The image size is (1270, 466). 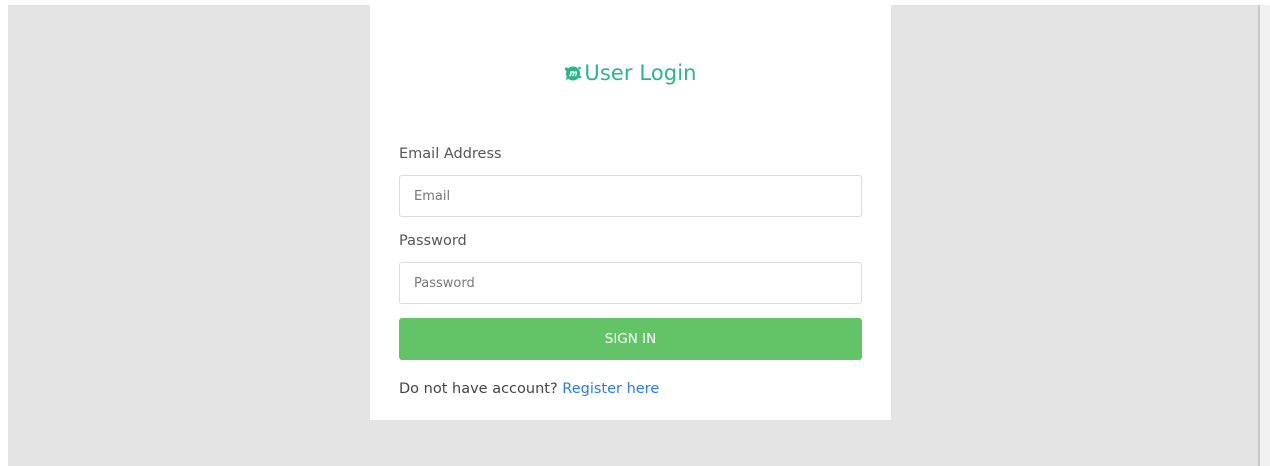 What do you see at coordinates (433, 241) in the screenshot?
I see `password-label: Password` at bounding box center [433, 241].